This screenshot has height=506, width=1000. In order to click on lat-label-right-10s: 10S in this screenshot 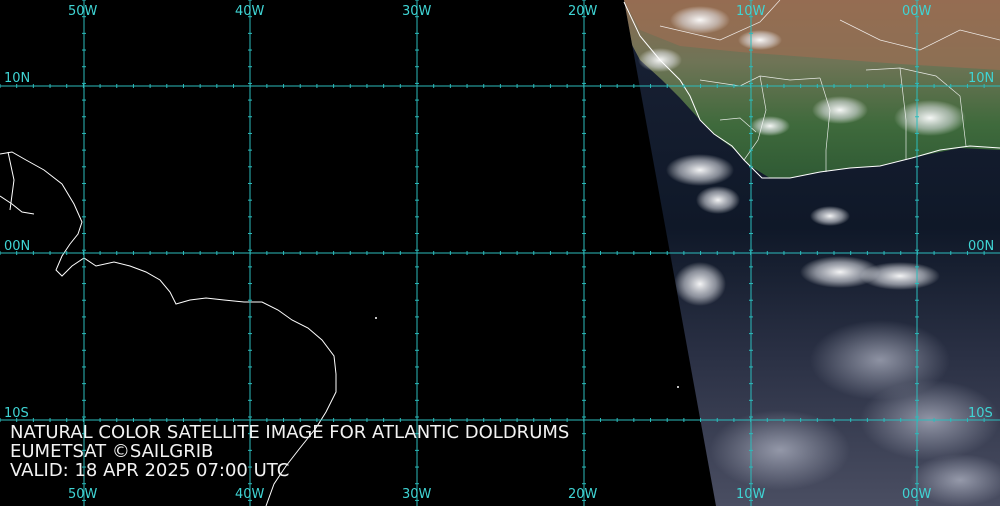, I will do `click(980, 413)`.